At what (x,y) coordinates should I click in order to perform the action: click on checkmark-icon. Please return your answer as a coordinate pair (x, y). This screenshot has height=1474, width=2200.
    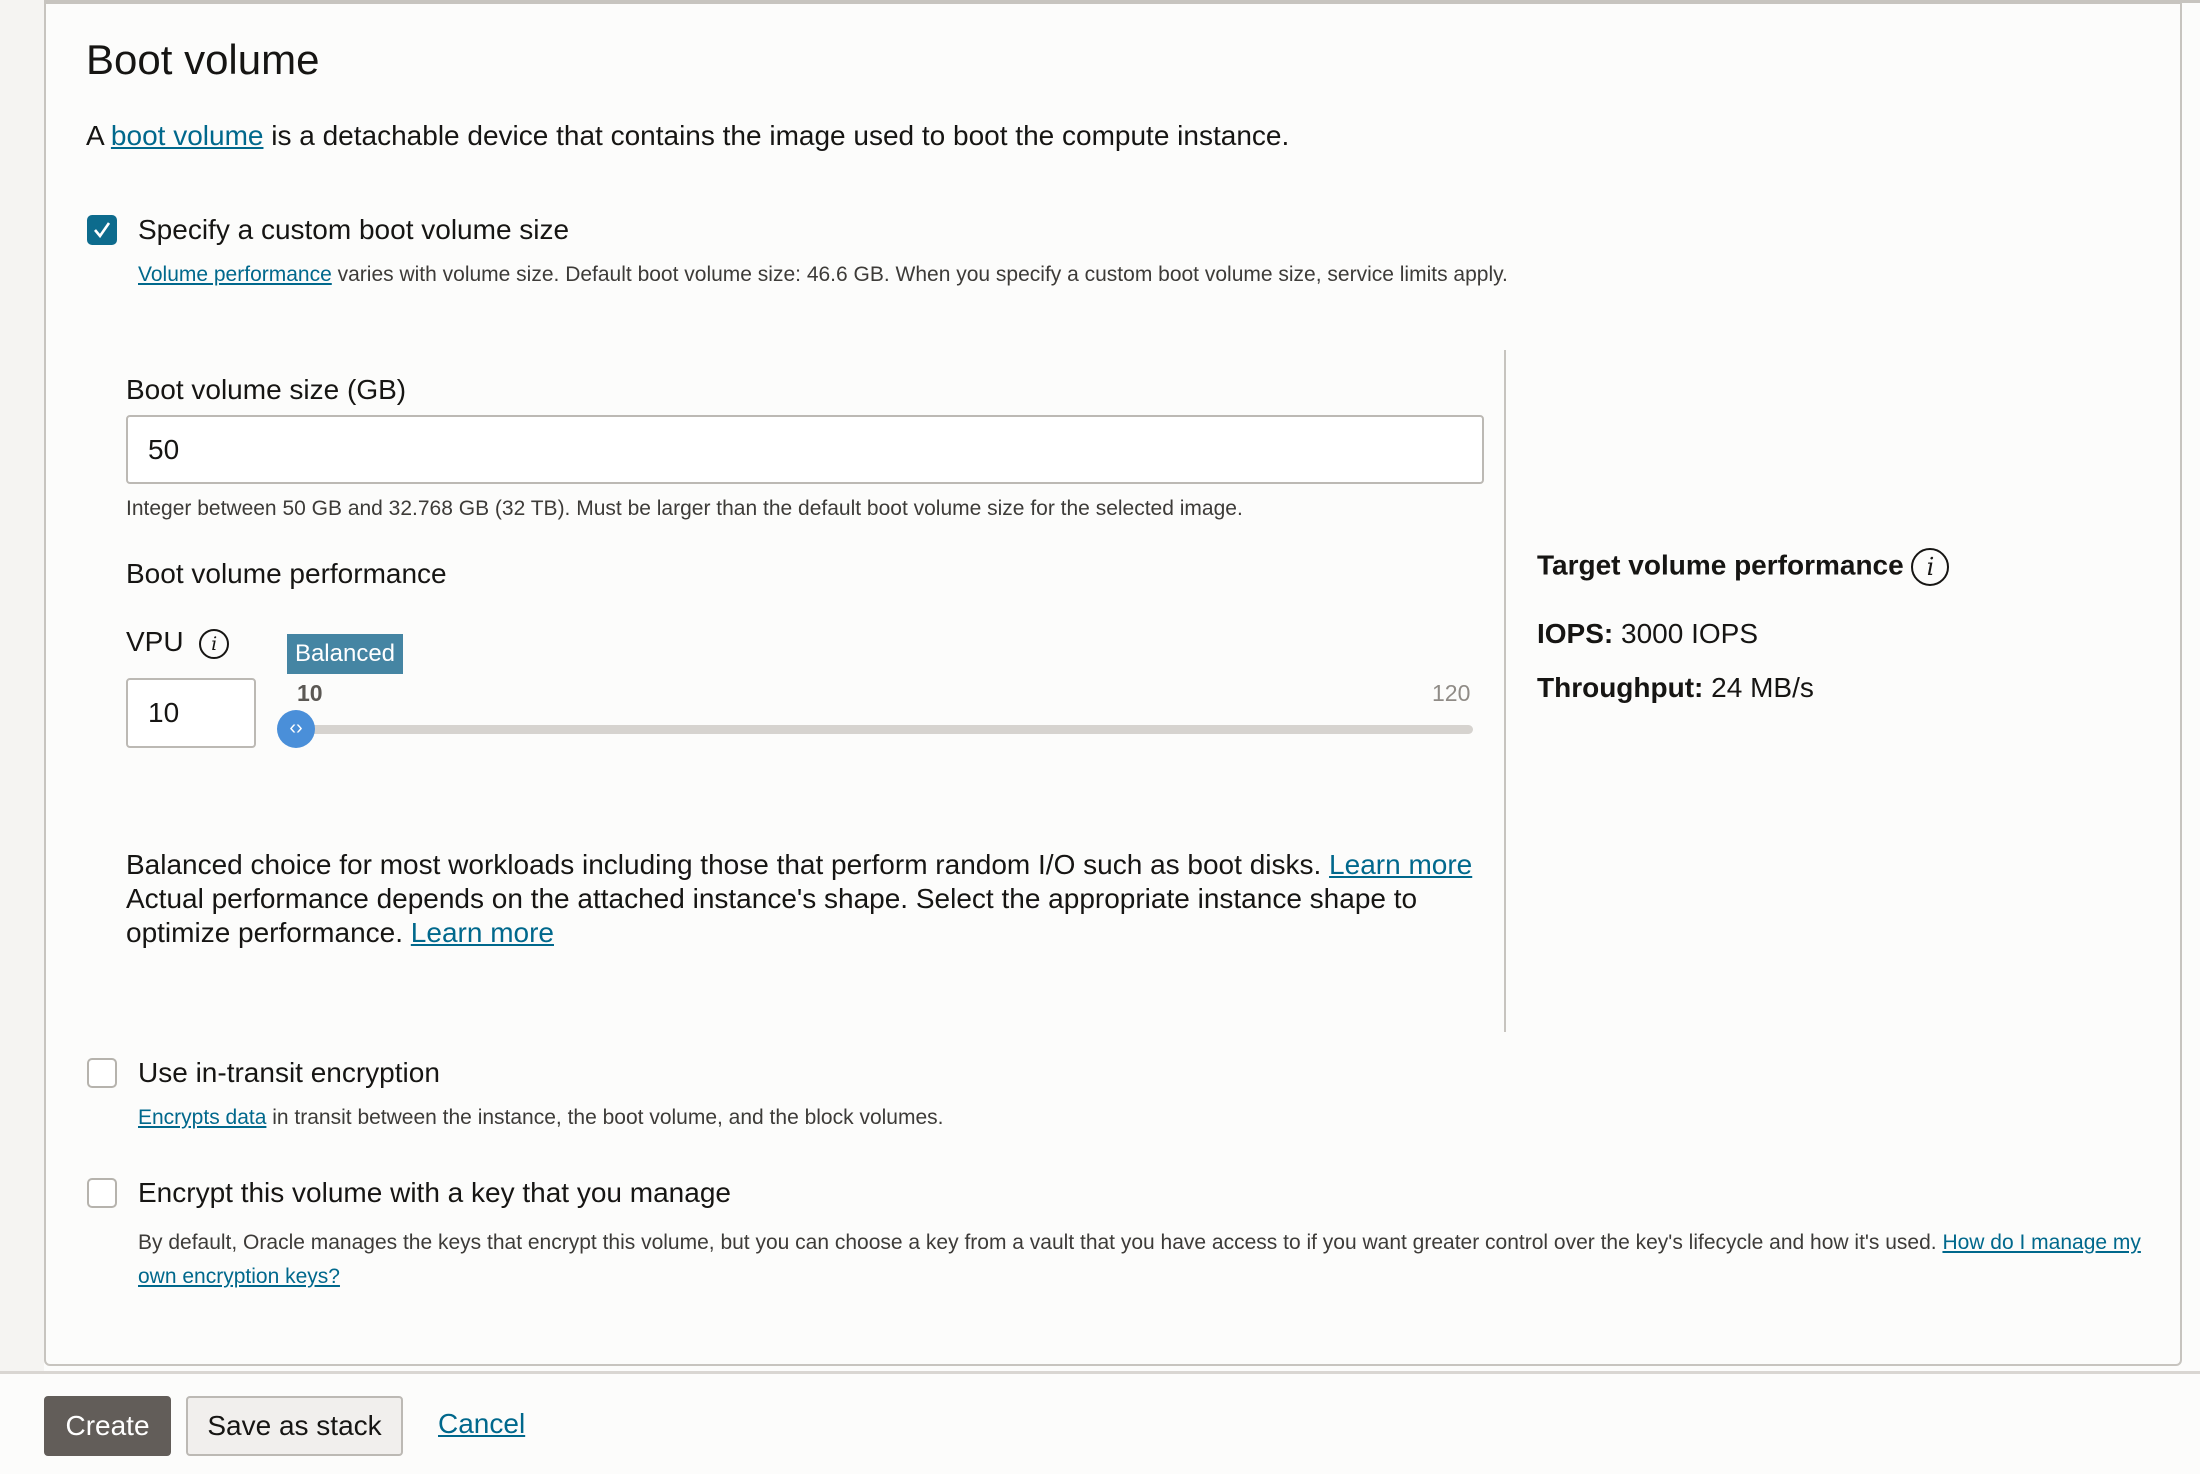
    Looking at the image, I should click on (102, 230).